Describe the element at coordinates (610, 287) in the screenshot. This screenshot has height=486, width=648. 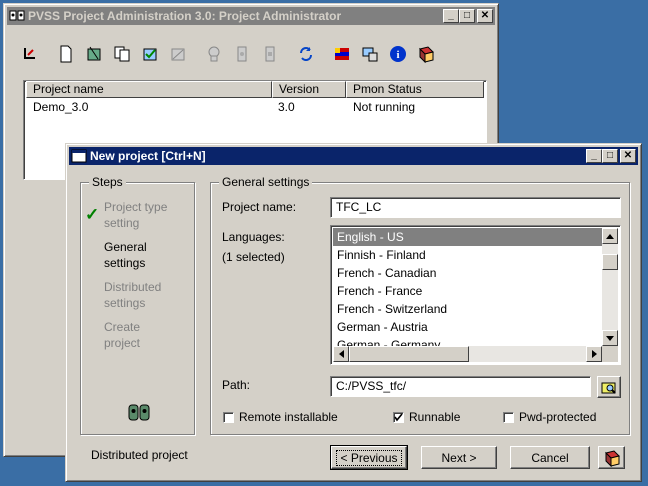
I see `languages-vertical-scrollbar` at that location.